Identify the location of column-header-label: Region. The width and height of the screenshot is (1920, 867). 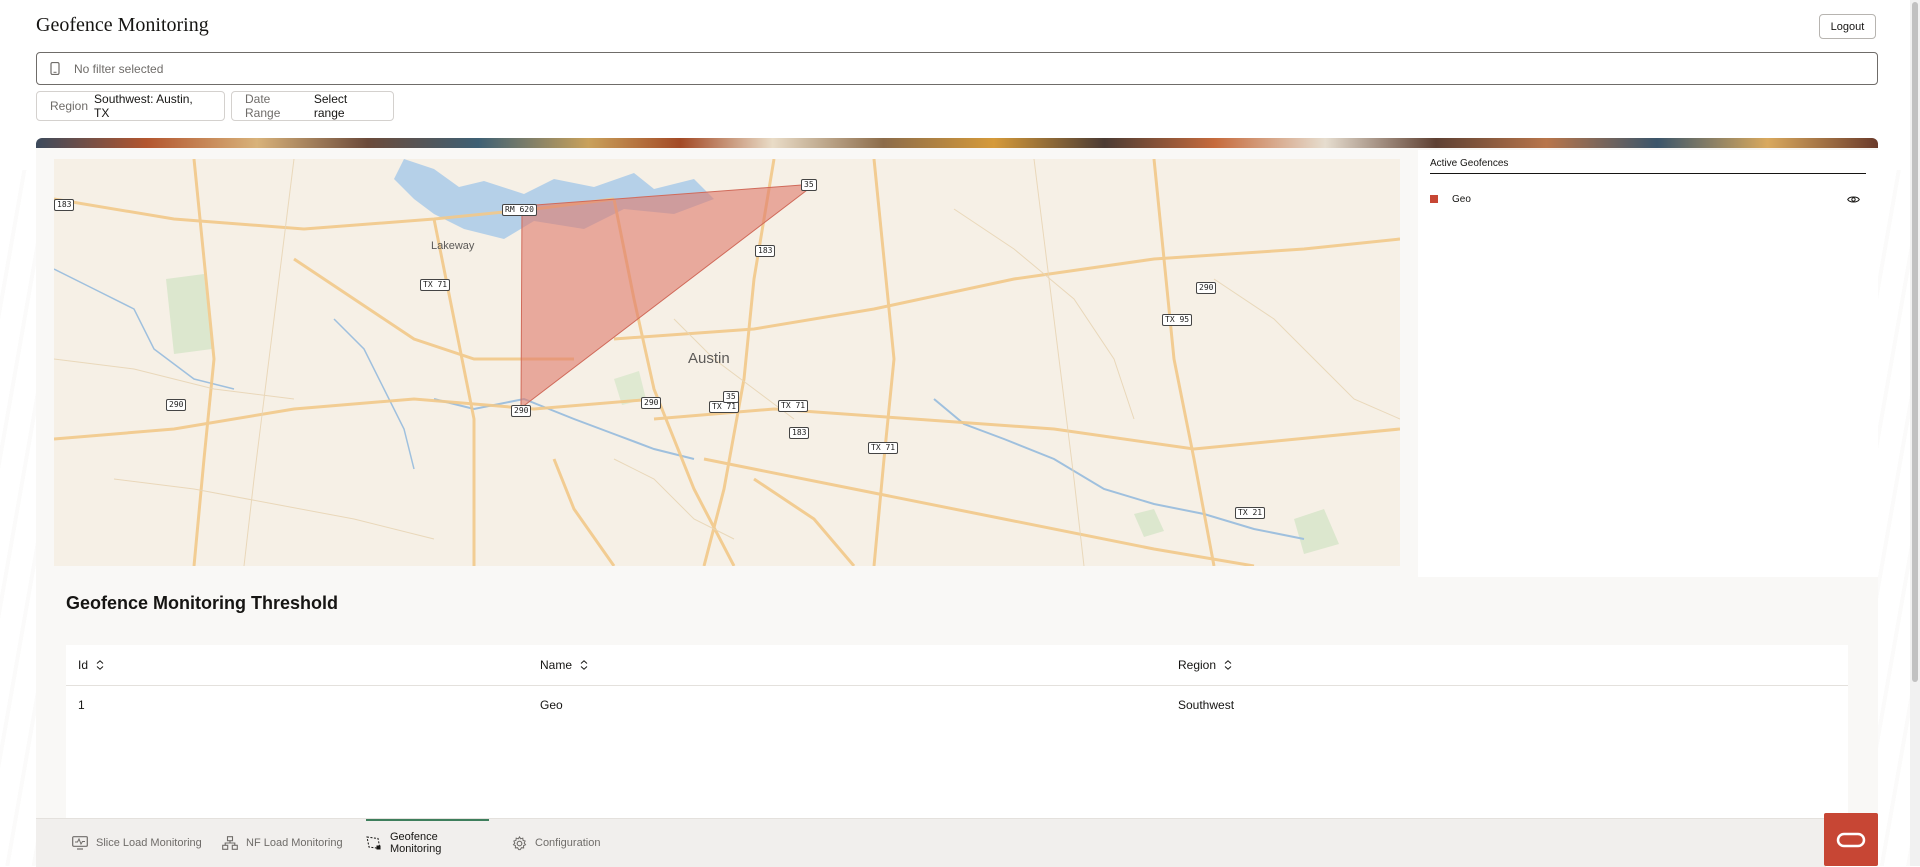
(1197, 665).